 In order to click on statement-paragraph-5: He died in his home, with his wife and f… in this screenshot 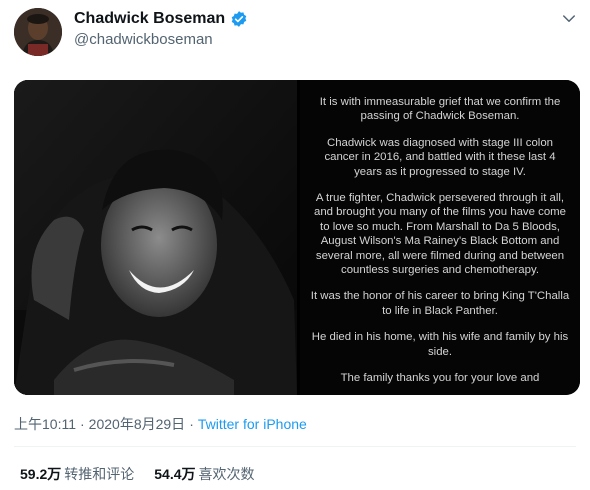, I will do `click(440, 344)`.